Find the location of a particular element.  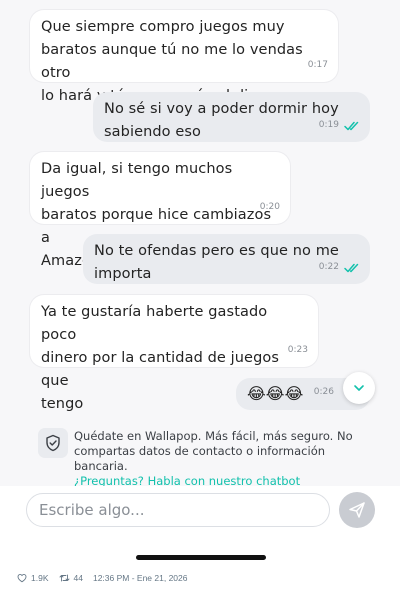

retweets-count: 44 is located at coordinates (78, 578).